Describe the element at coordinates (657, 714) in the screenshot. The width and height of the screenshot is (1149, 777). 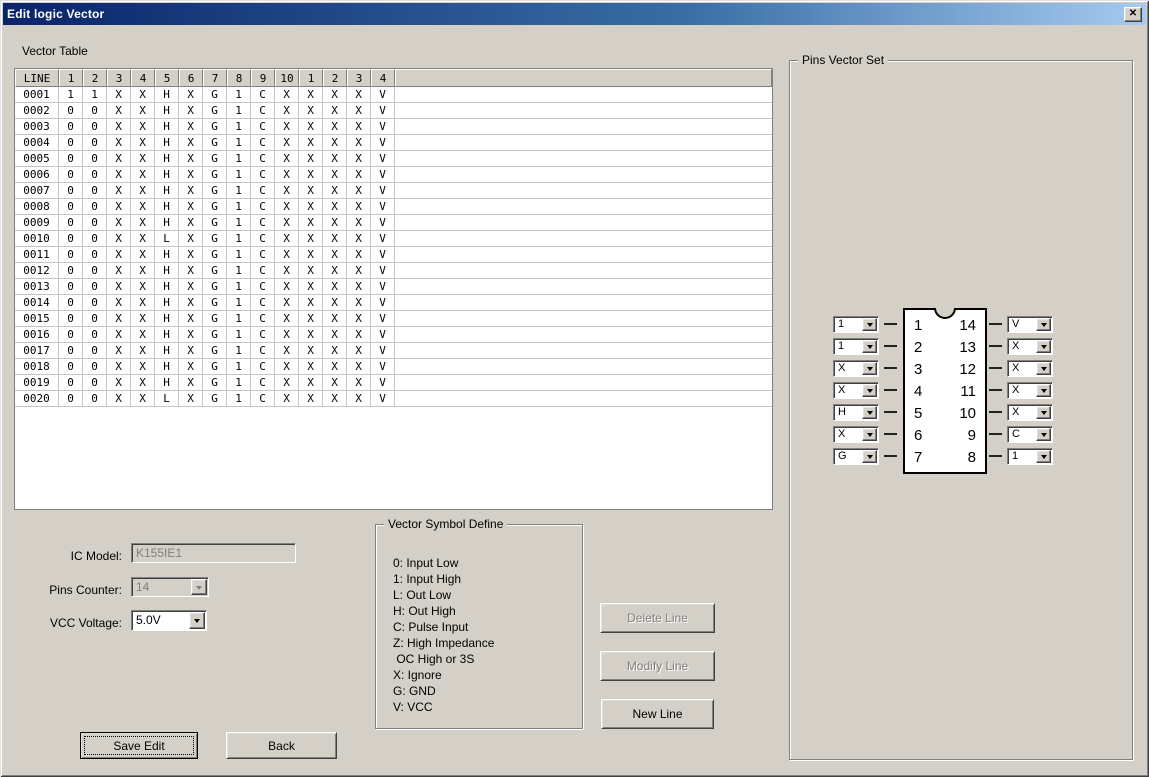
I see `new-line-button: New Line` at that location.